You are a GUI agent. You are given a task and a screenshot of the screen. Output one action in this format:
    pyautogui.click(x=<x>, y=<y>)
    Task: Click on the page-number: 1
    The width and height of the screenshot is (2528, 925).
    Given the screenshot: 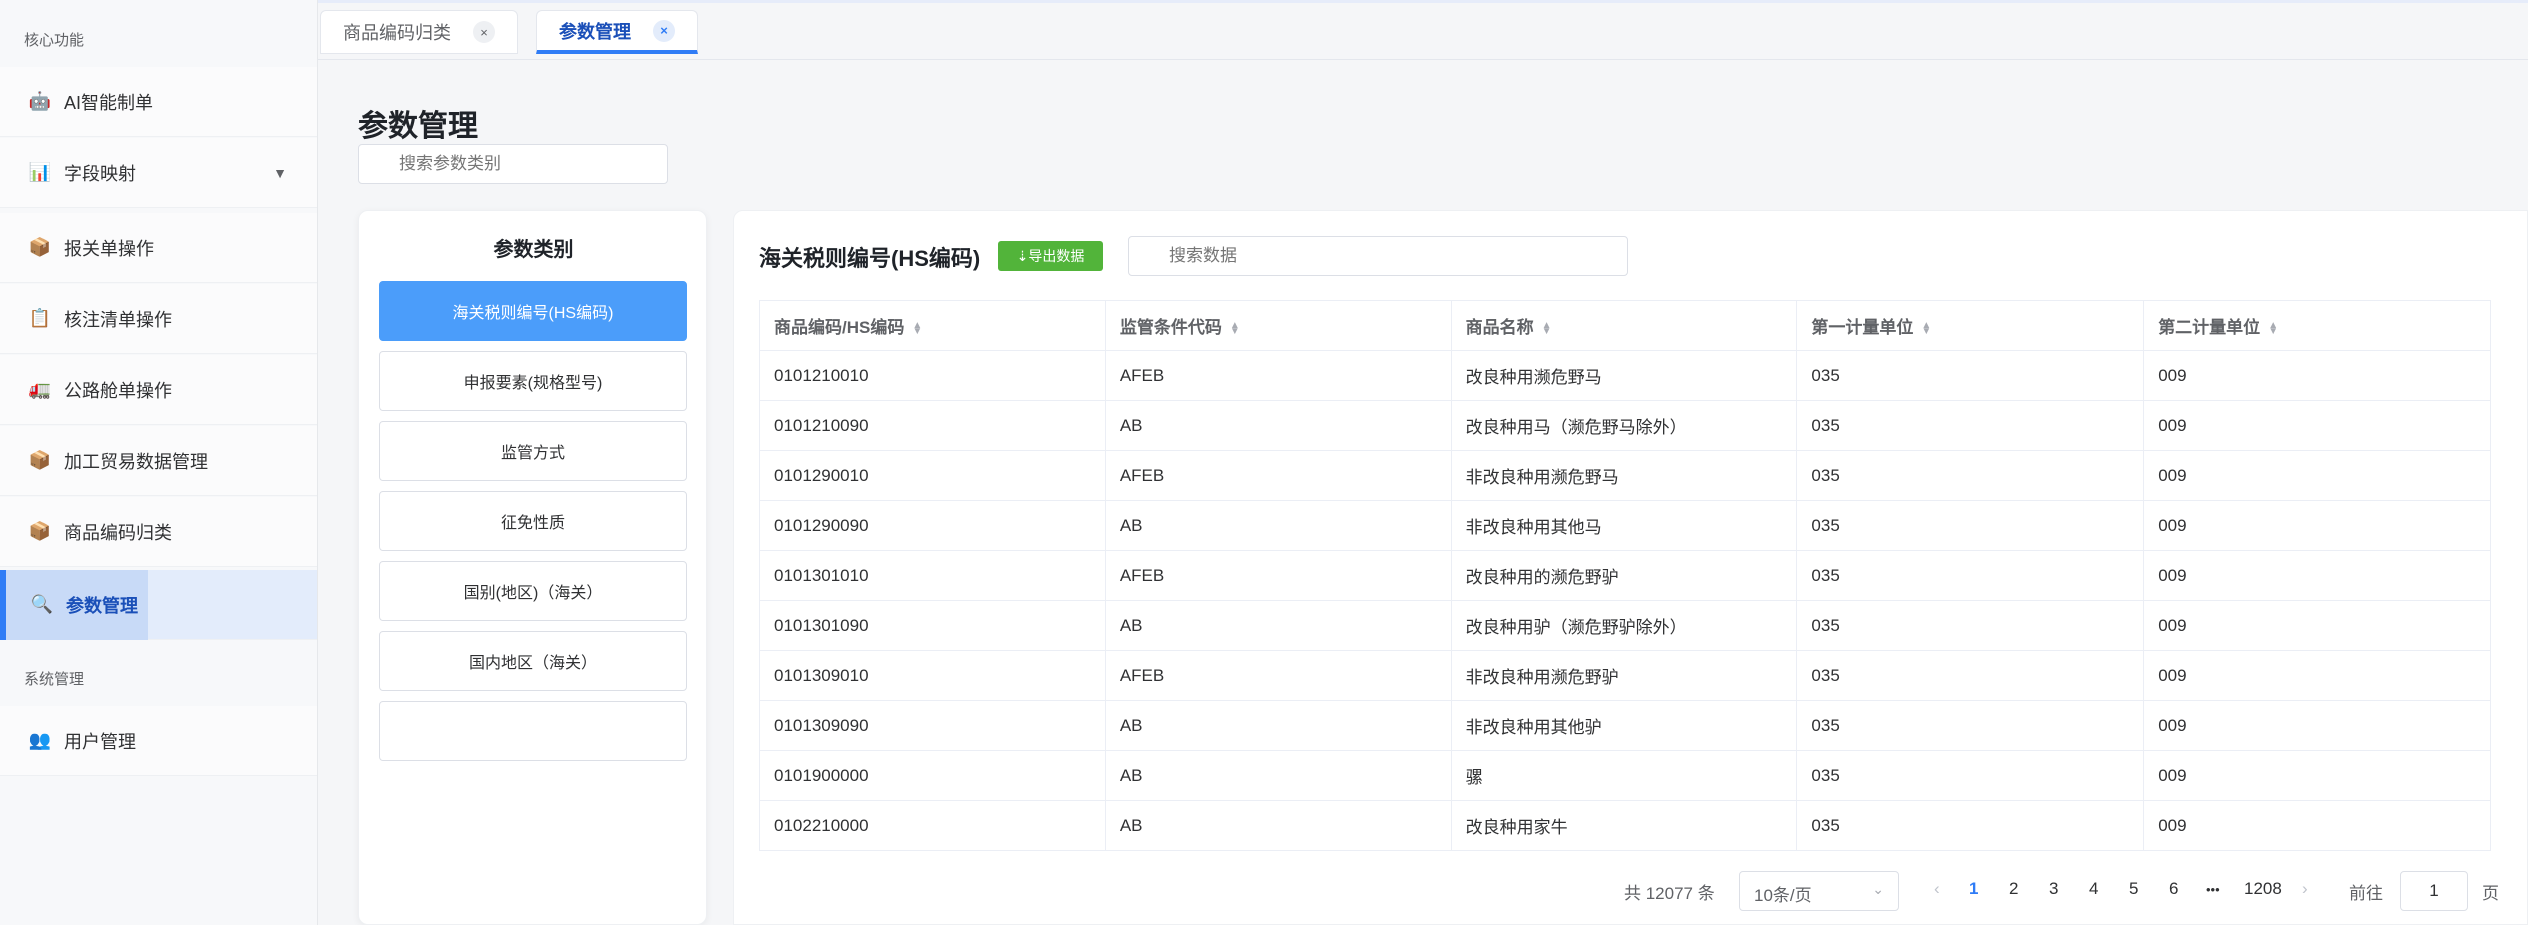 What is the action you would take?
    pyautogui.click(x=1973, y=889)
    